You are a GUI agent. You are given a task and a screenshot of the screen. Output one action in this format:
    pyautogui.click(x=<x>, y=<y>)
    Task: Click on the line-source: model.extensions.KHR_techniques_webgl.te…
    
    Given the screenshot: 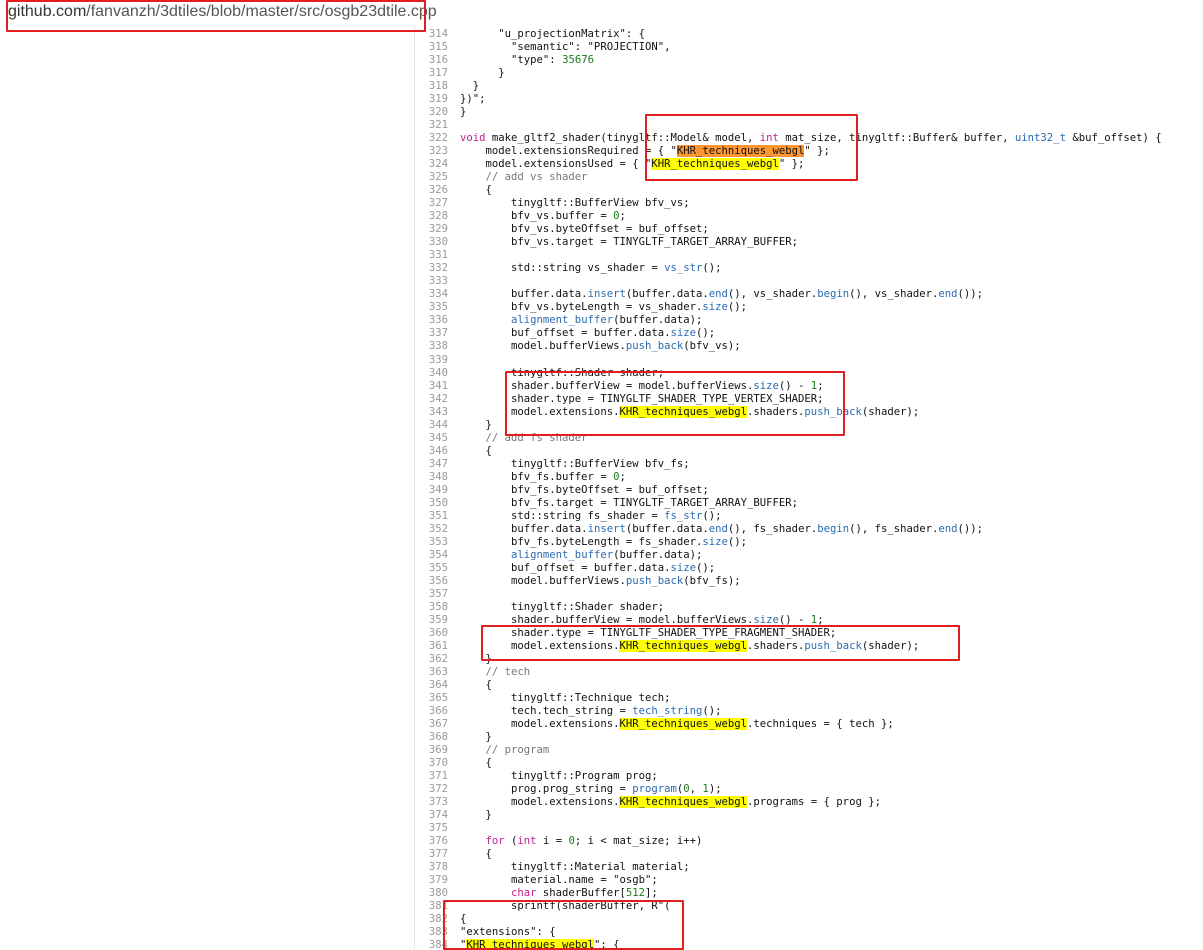 What is the action you would take?
    pyautogui.click(x=677, y=724)
    